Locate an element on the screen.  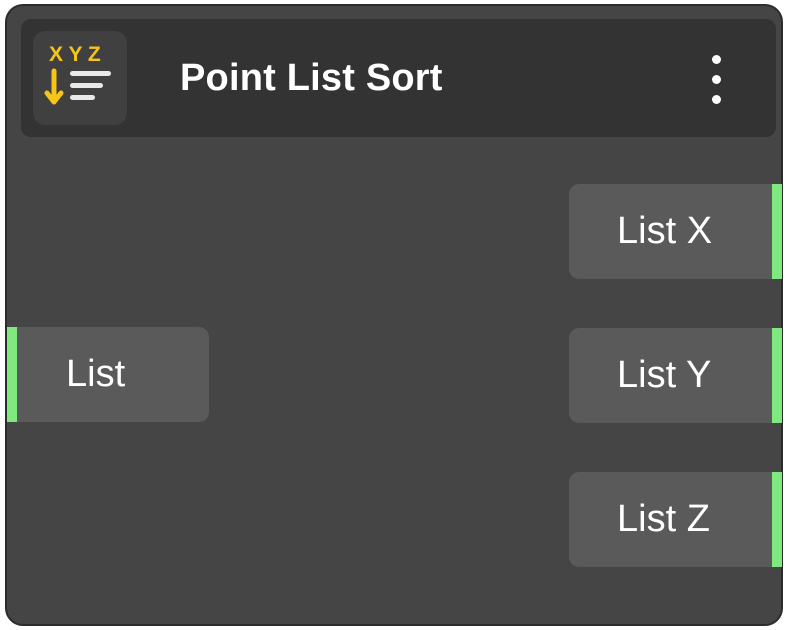
output-handle-list-z is located at coordinates (777, 519).